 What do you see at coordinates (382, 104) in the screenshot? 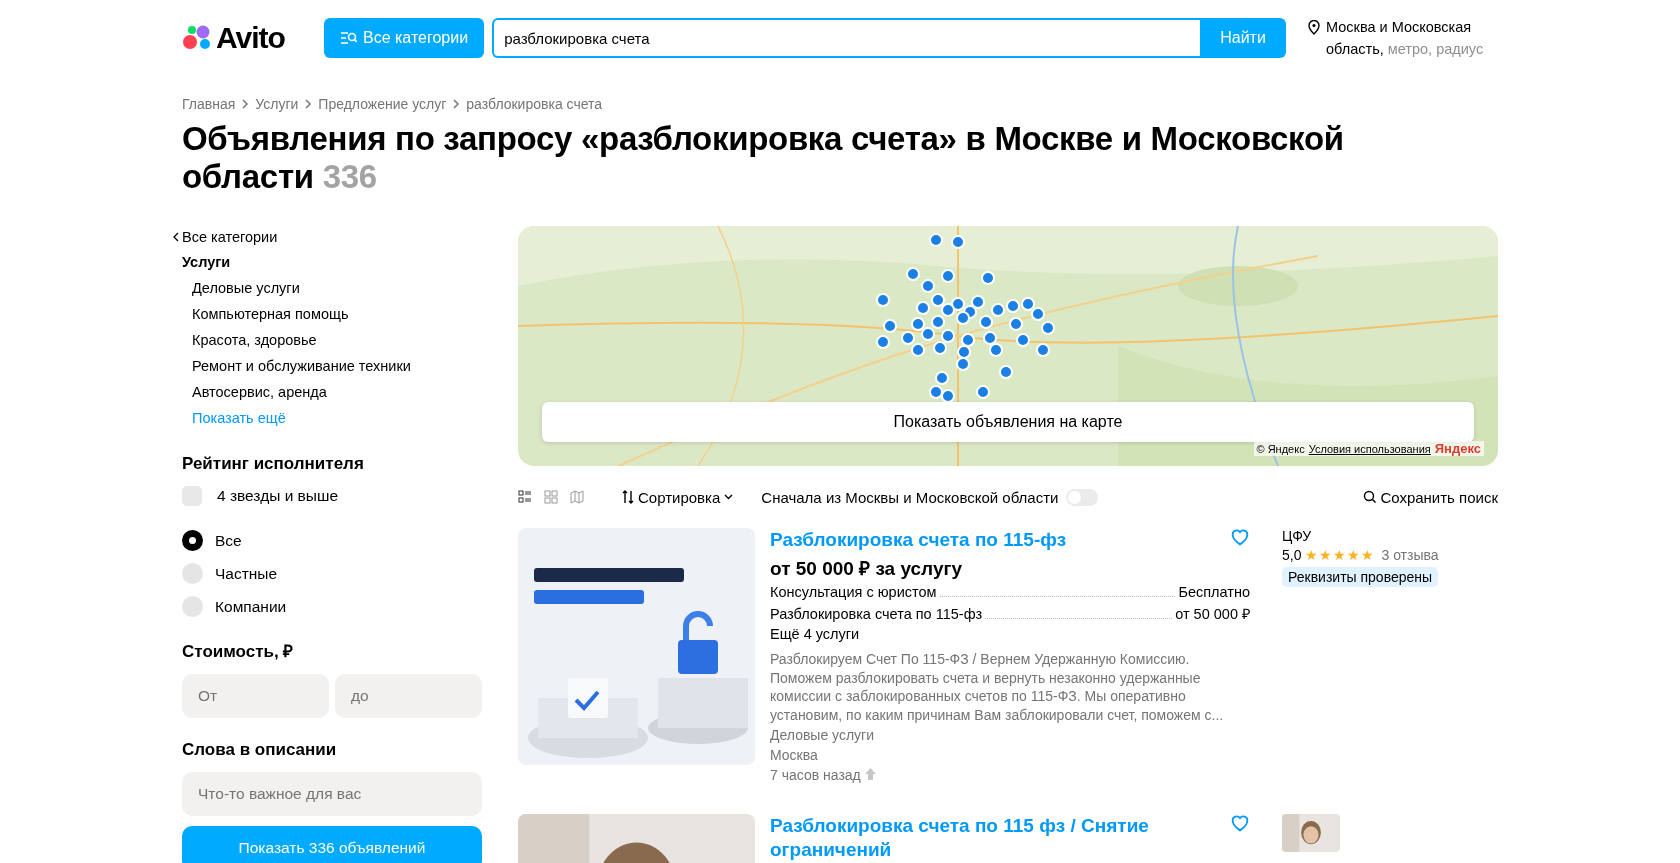
I see `breadcrumb-link: Предложение услуг` at bounding box center [382, 104].